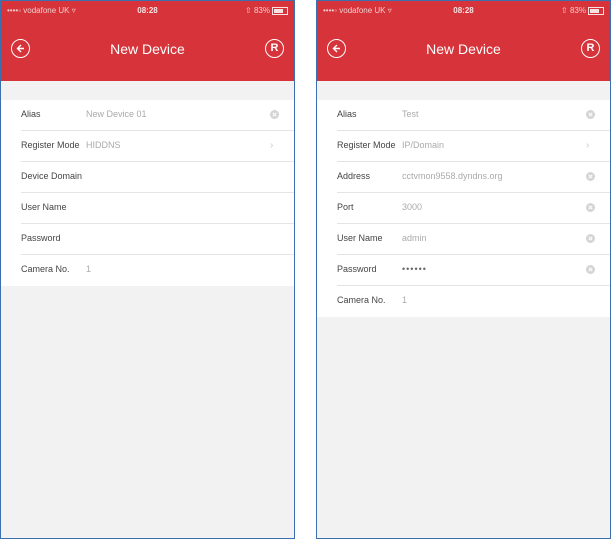  I want to click on field-password: Password ••••••, so click(463, 270).